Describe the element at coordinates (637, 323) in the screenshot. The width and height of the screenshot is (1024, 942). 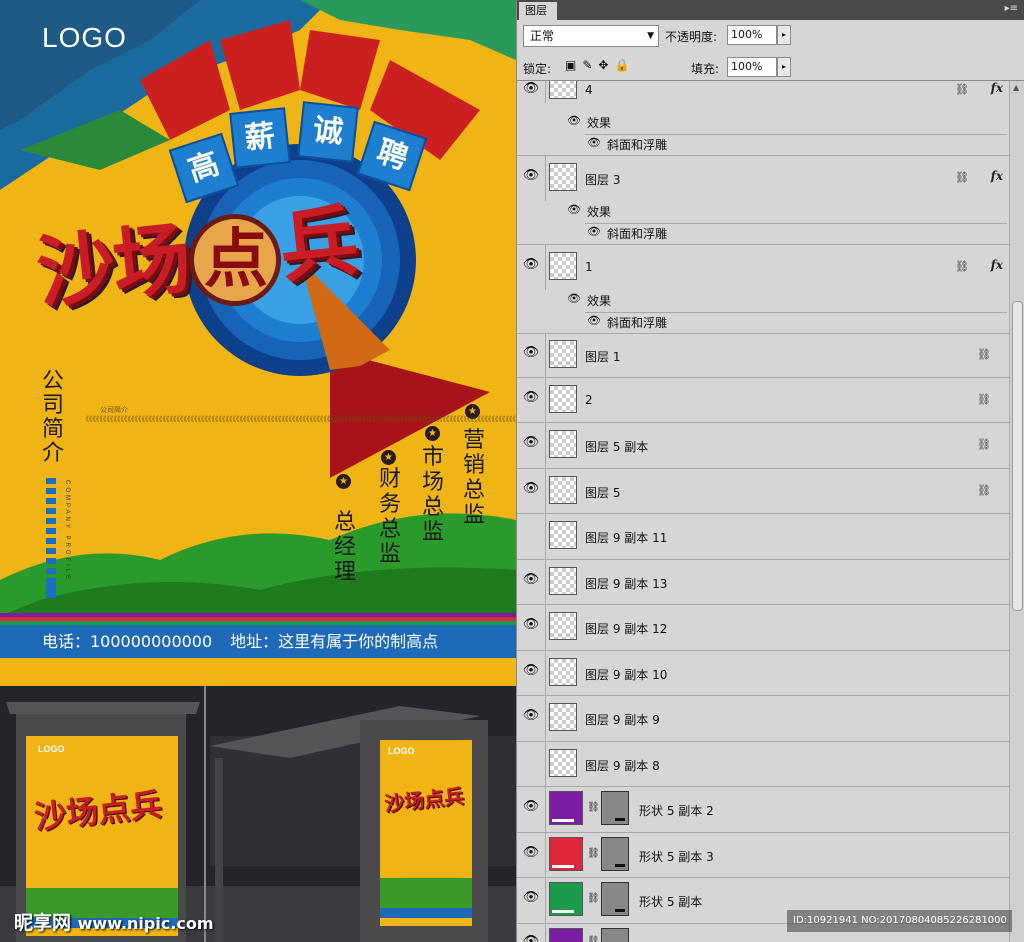
I see `bevel-label: 斜面和浮雕` at that location.